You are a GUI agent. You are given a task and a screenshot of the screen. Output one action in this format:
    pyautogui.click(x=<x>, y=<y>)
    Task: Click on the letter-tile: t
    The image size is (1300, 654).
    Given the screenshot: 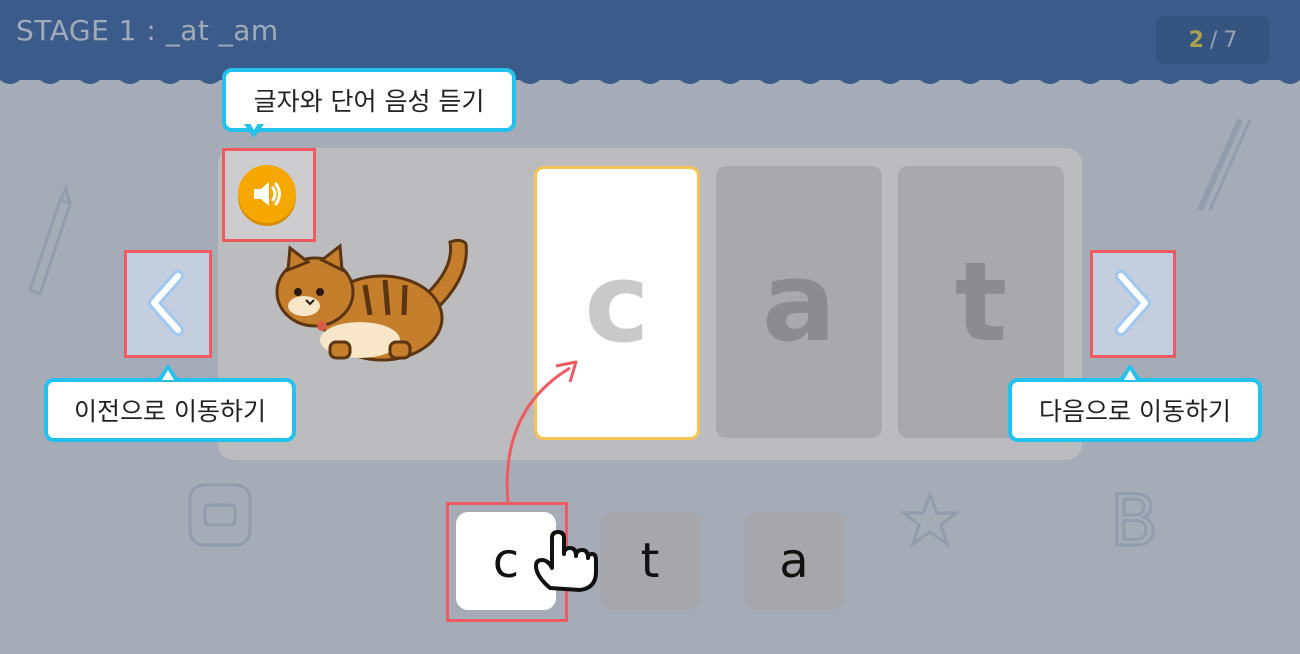 What is the action you would take?
    pyautogui.click(x=650, y=561)
    